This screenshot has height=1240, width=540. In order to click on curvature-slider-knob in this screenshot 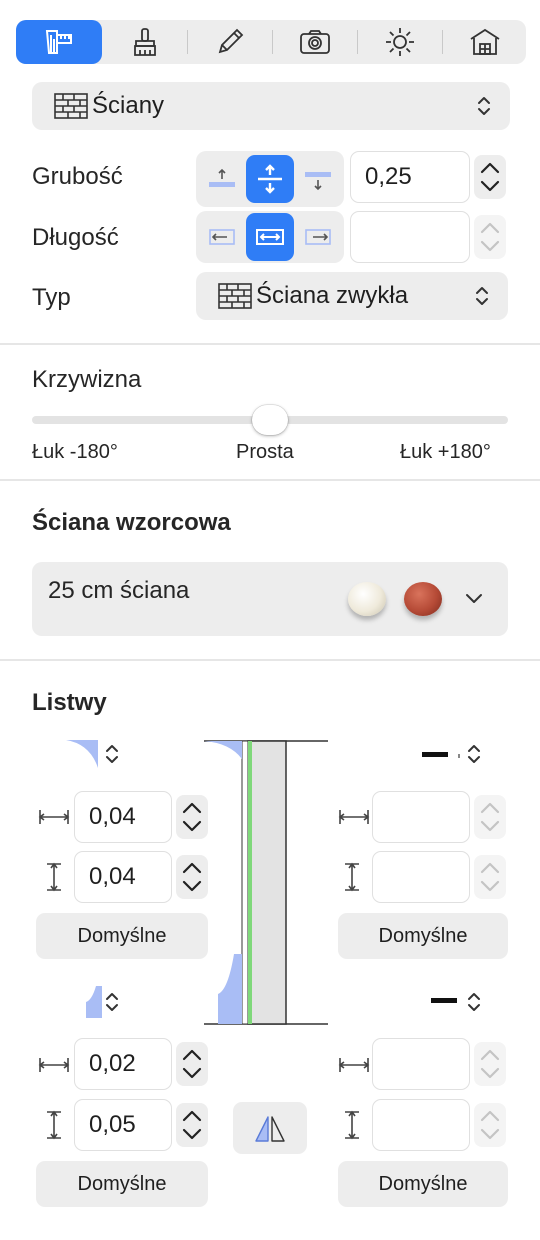, I will do `click(270, 420)`.